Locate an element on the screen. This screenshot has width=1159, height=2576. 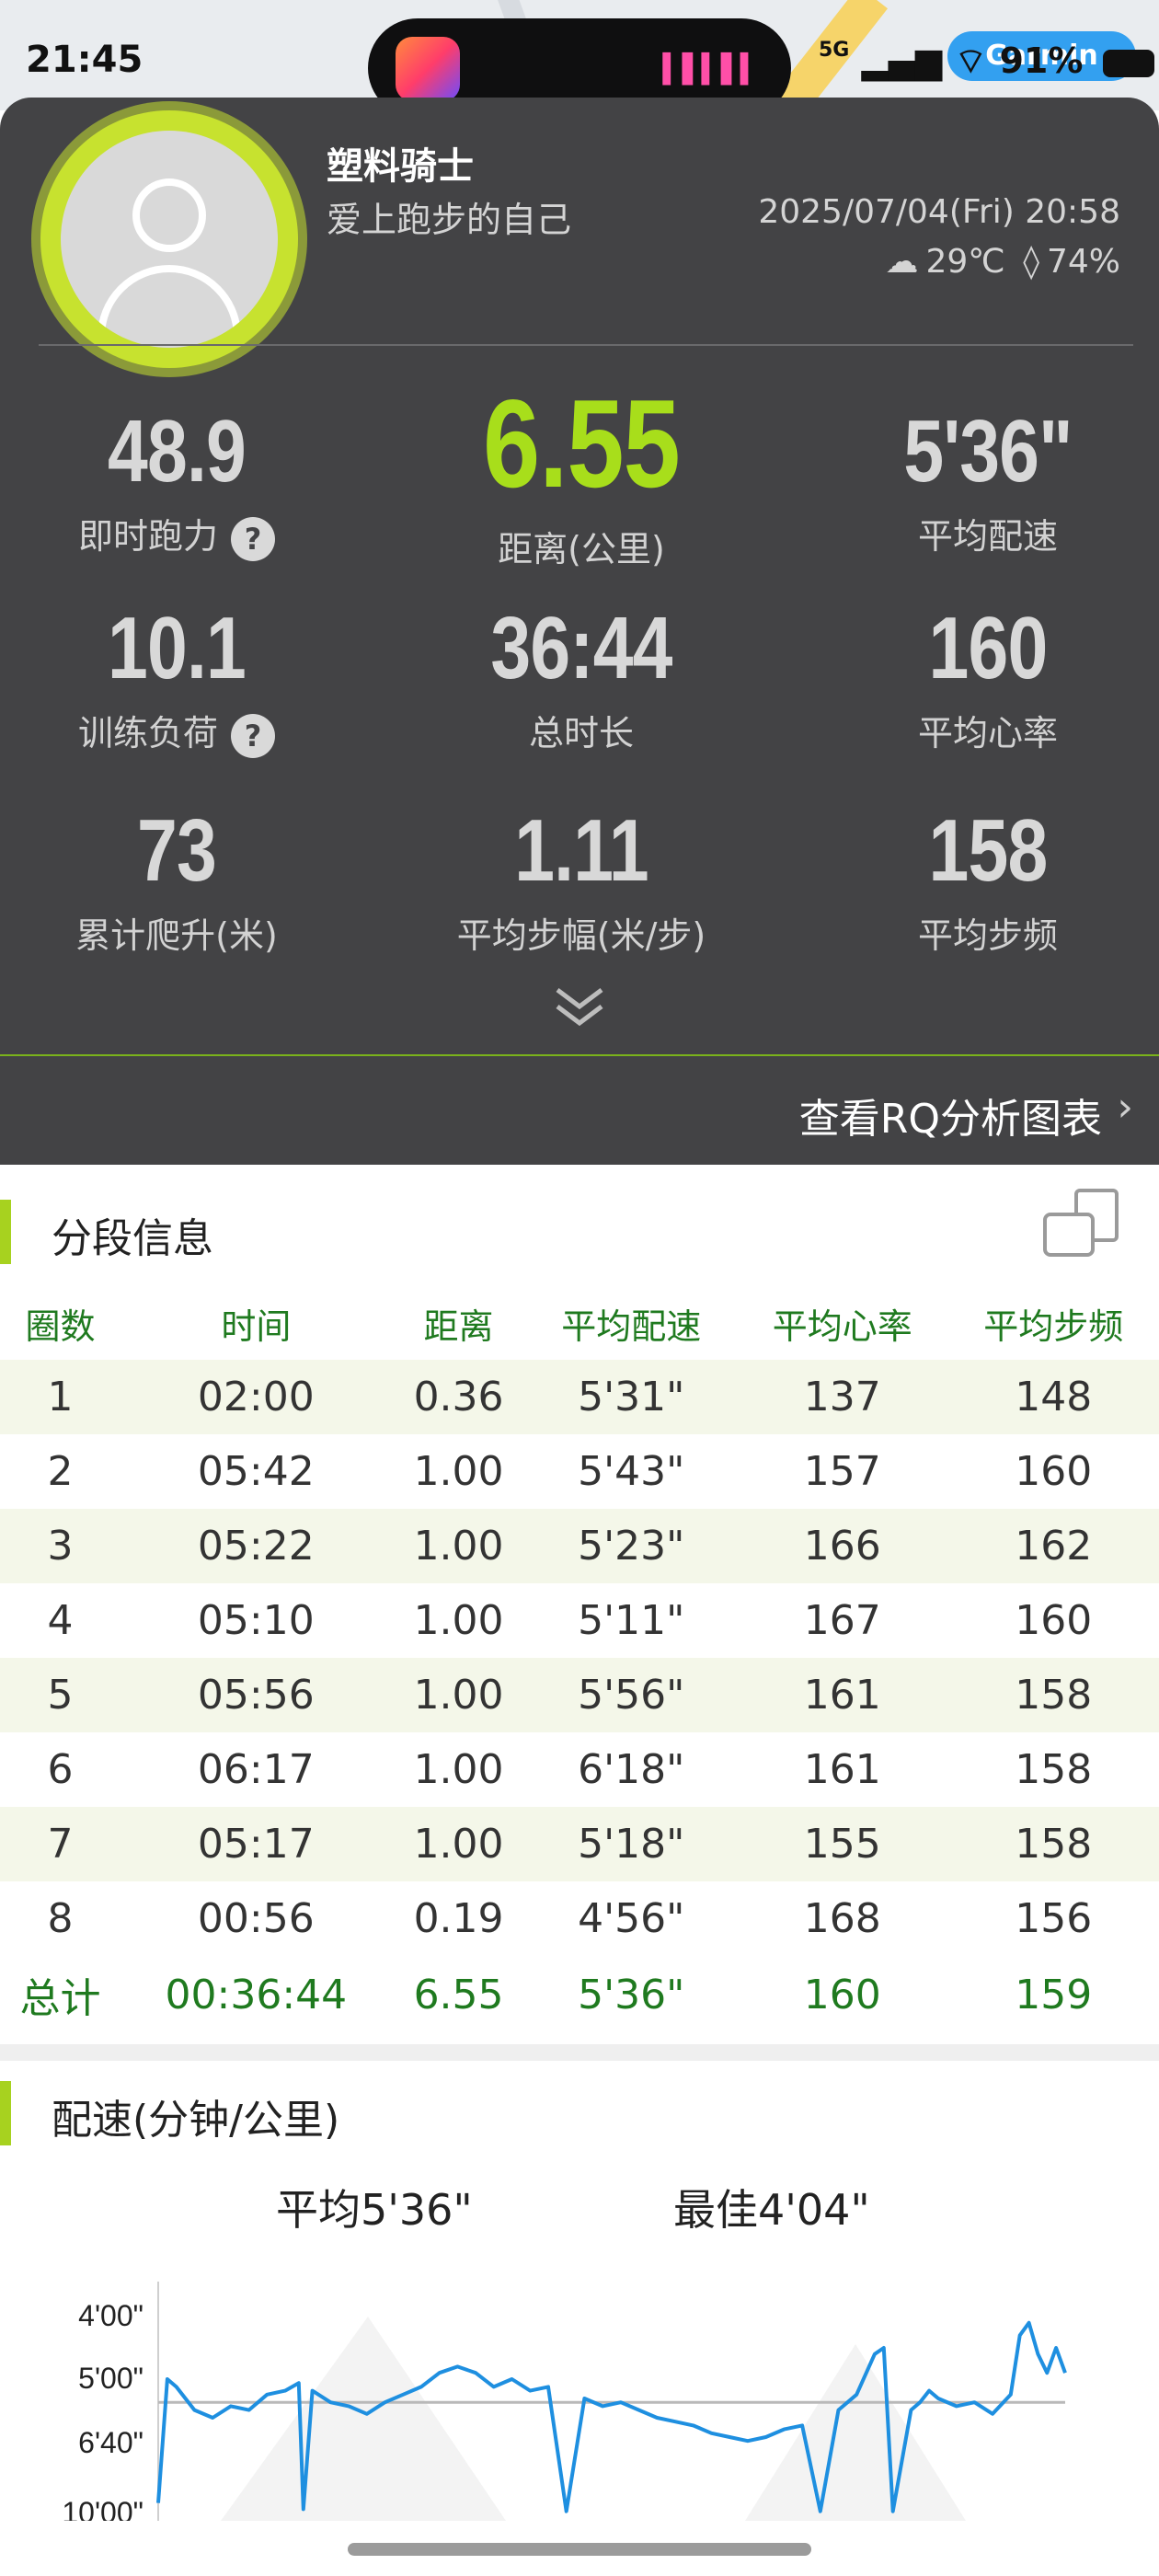
table-cell: 148 is located at coordinates (1053, 1397).